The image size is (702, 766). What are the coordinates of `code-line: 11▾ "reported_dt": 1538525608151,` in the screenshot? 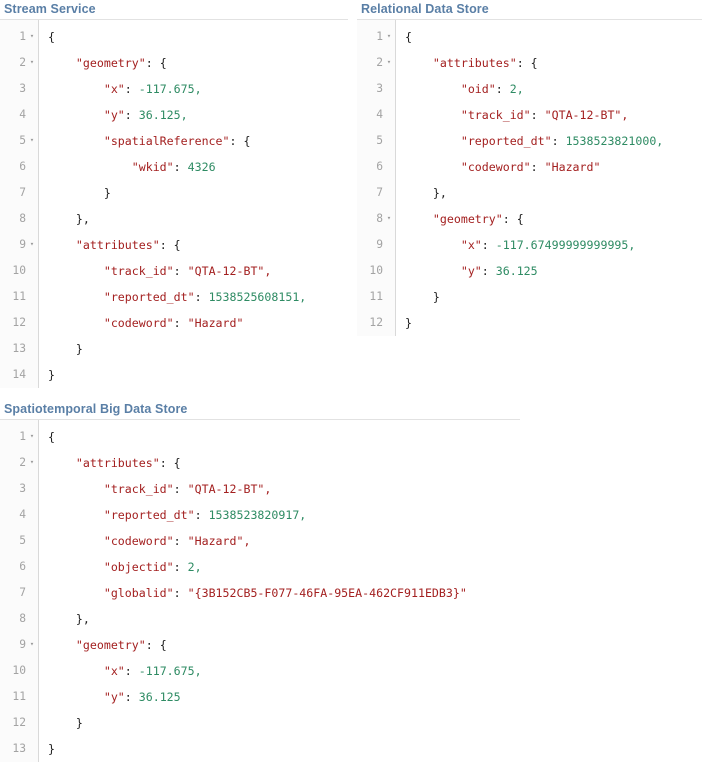 It's located at (174, 297).